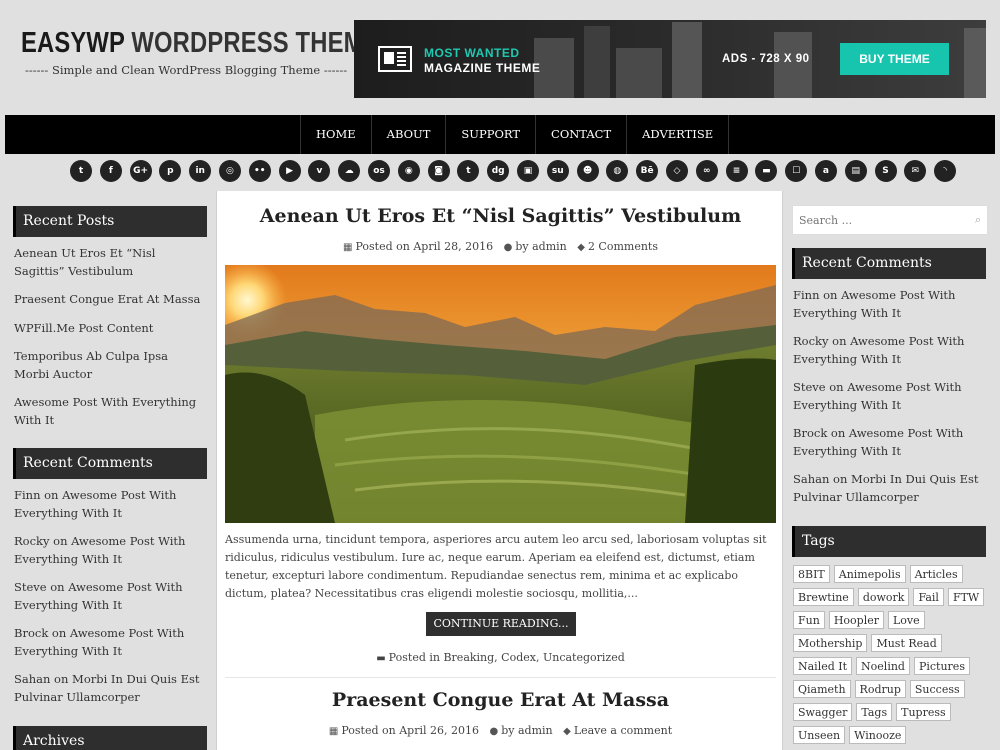 Image resolution: width=1000 pixels, height=750 pixels. Describe the element at coordinates (110, 738) in the screenshot. I see `archives-title: Archives` at that location.